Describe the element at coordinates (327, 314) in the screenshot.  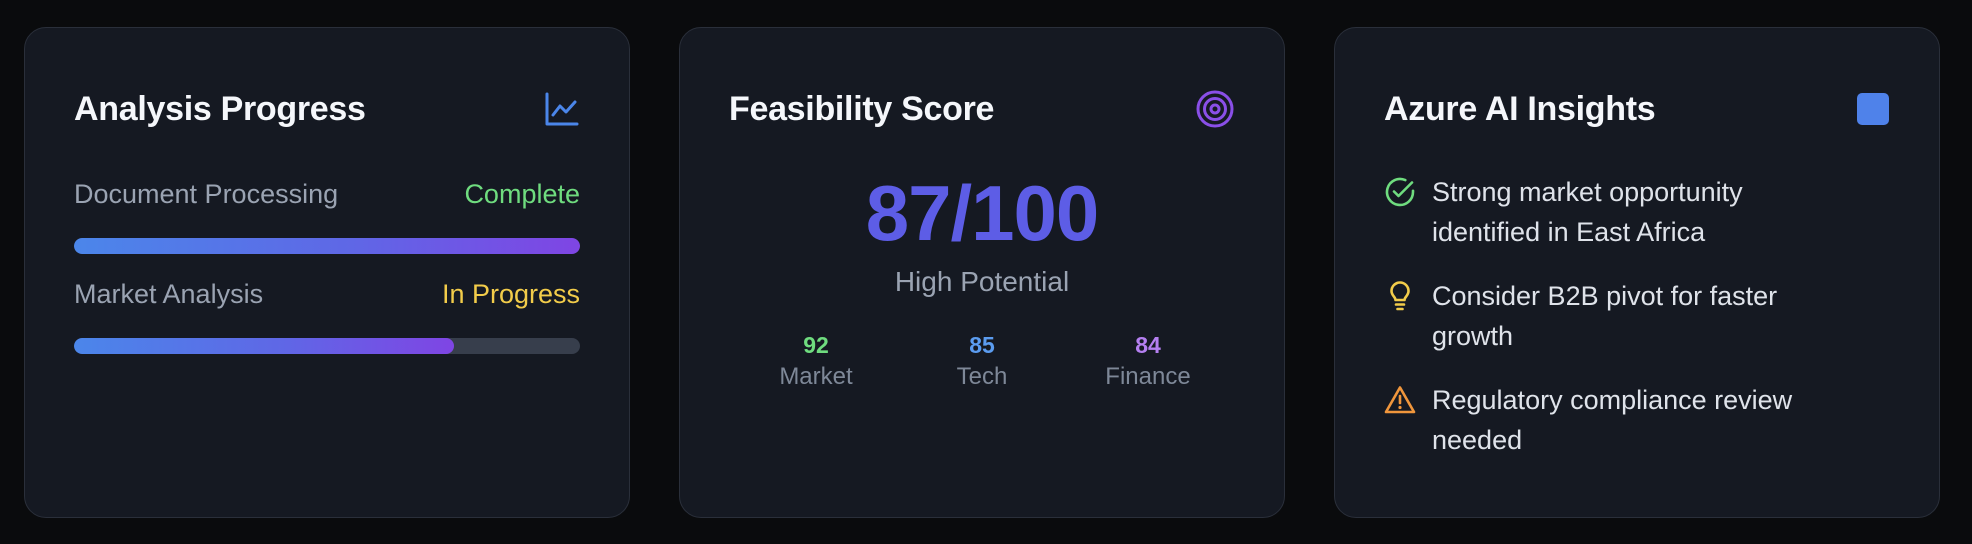
I see `progress-item-market: Market Analysis In Progress` at that location.